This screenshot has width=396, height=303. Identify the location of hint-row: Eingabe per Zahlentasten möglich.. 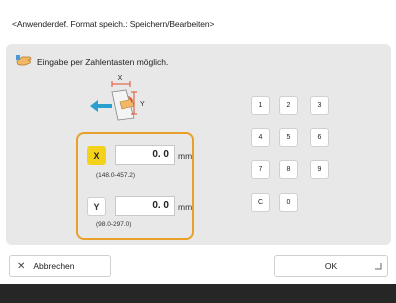
(92, 61).